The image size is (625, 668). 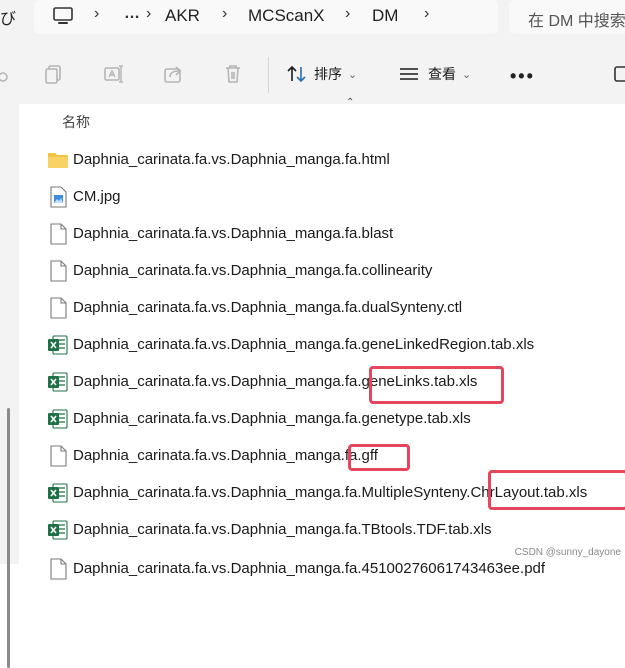 What do you see at coordinates (9, 386) in the screenshot?
I see `navigation-pane` at bounding box center [9, 386].